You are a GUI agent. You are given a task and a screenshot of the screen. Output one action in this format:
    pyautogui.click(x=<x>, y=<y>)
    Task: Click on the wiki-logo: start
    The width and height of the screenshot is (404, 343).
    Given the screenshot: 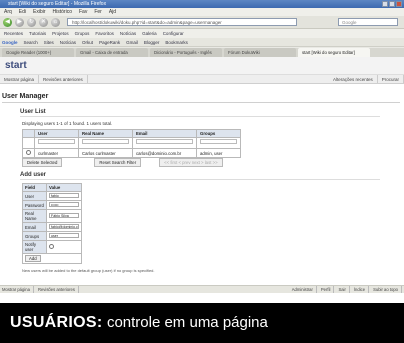 What is the action you would take?
    pyautogui.click(x=16, y=65)
    